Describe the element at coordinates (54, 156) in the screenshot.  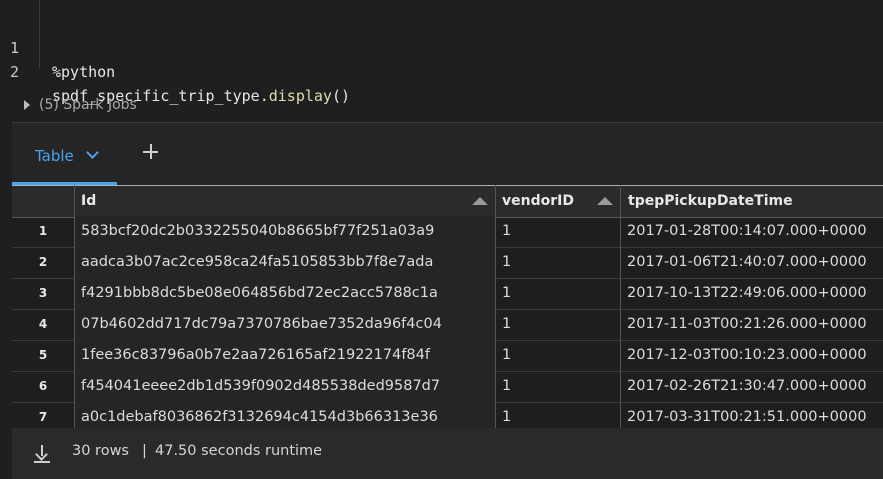
I see `tab-table-label: Table` at that location.